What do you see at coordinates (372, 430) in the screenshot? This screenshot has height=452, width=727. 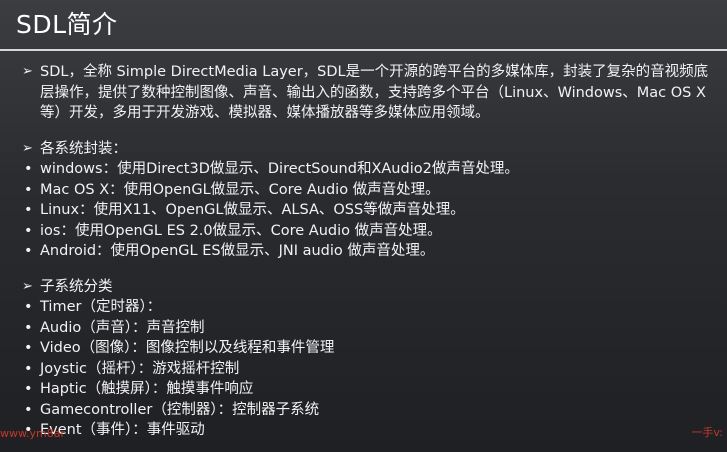 I see `list-item: • Event（事件）：事件驱动` at bounding box center [372, 430].